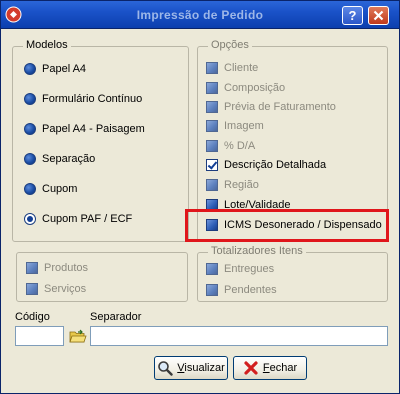 The height and width of the screenshot is (394, 400). Describe the element at coordinates (87, 219) in the screenshot. I see `radio-label: Cupom PAF / ECF` at that location.